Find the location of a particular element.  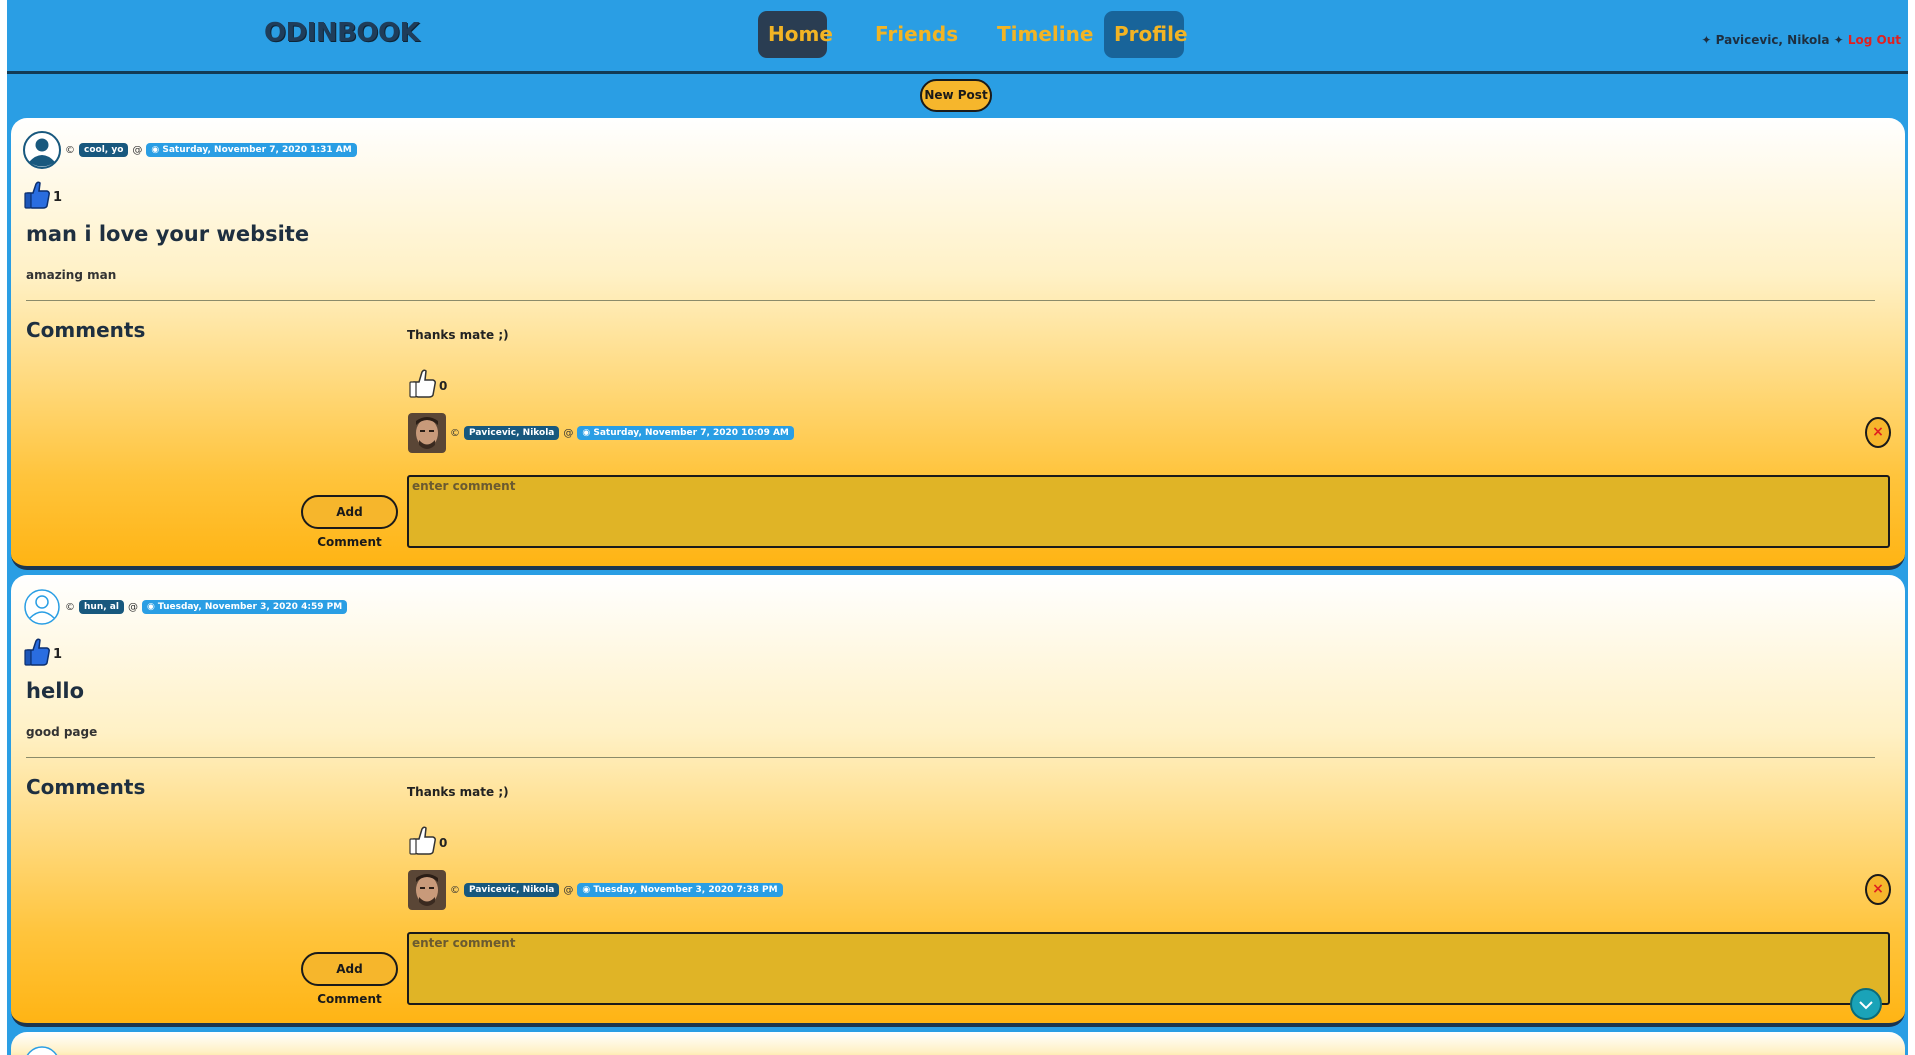

comment-date: ◉ Saturday, November 7, 2020 10:09 AM is located at coordinates (685, 433).